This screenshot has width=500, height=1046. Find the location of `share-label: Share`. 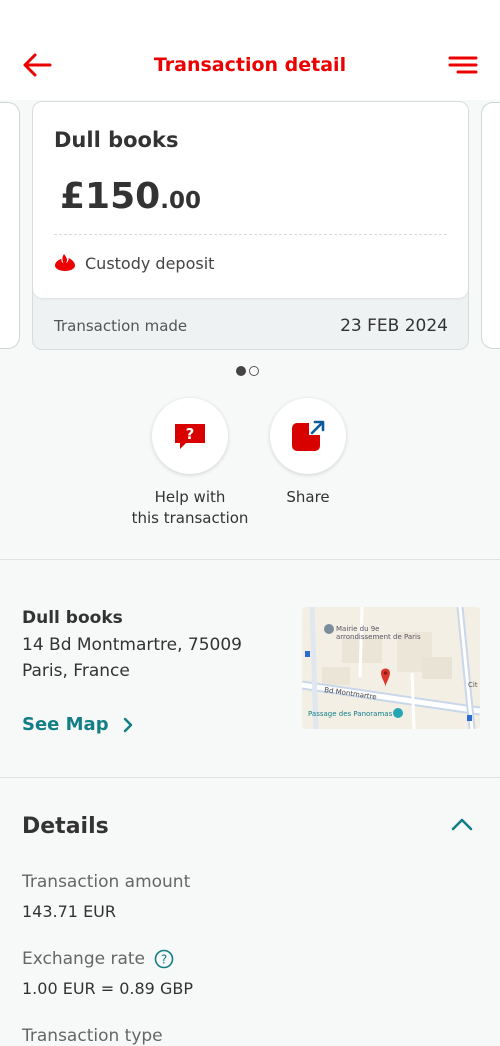

share-label: Share is located at coordinates (308, 497).